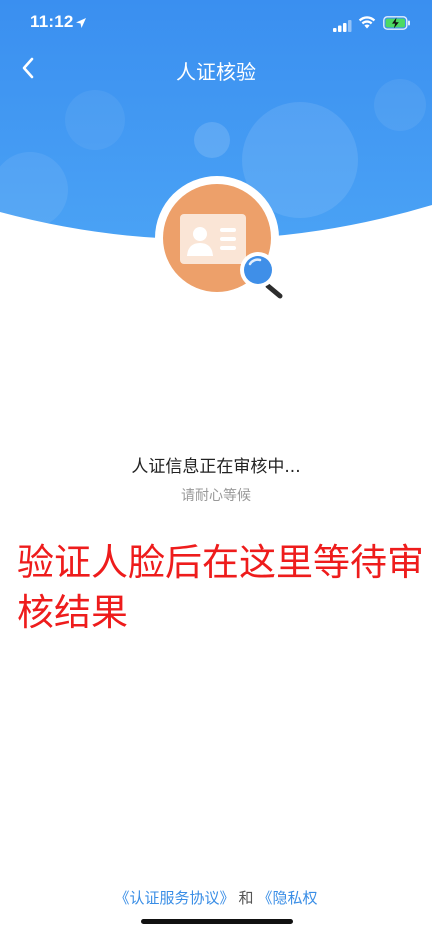 Image resolution: width=432 pixels, height=935 pixels. I want to click on annotation-text: 验证人脸后在这里等待审核结果, so click(220, 587).